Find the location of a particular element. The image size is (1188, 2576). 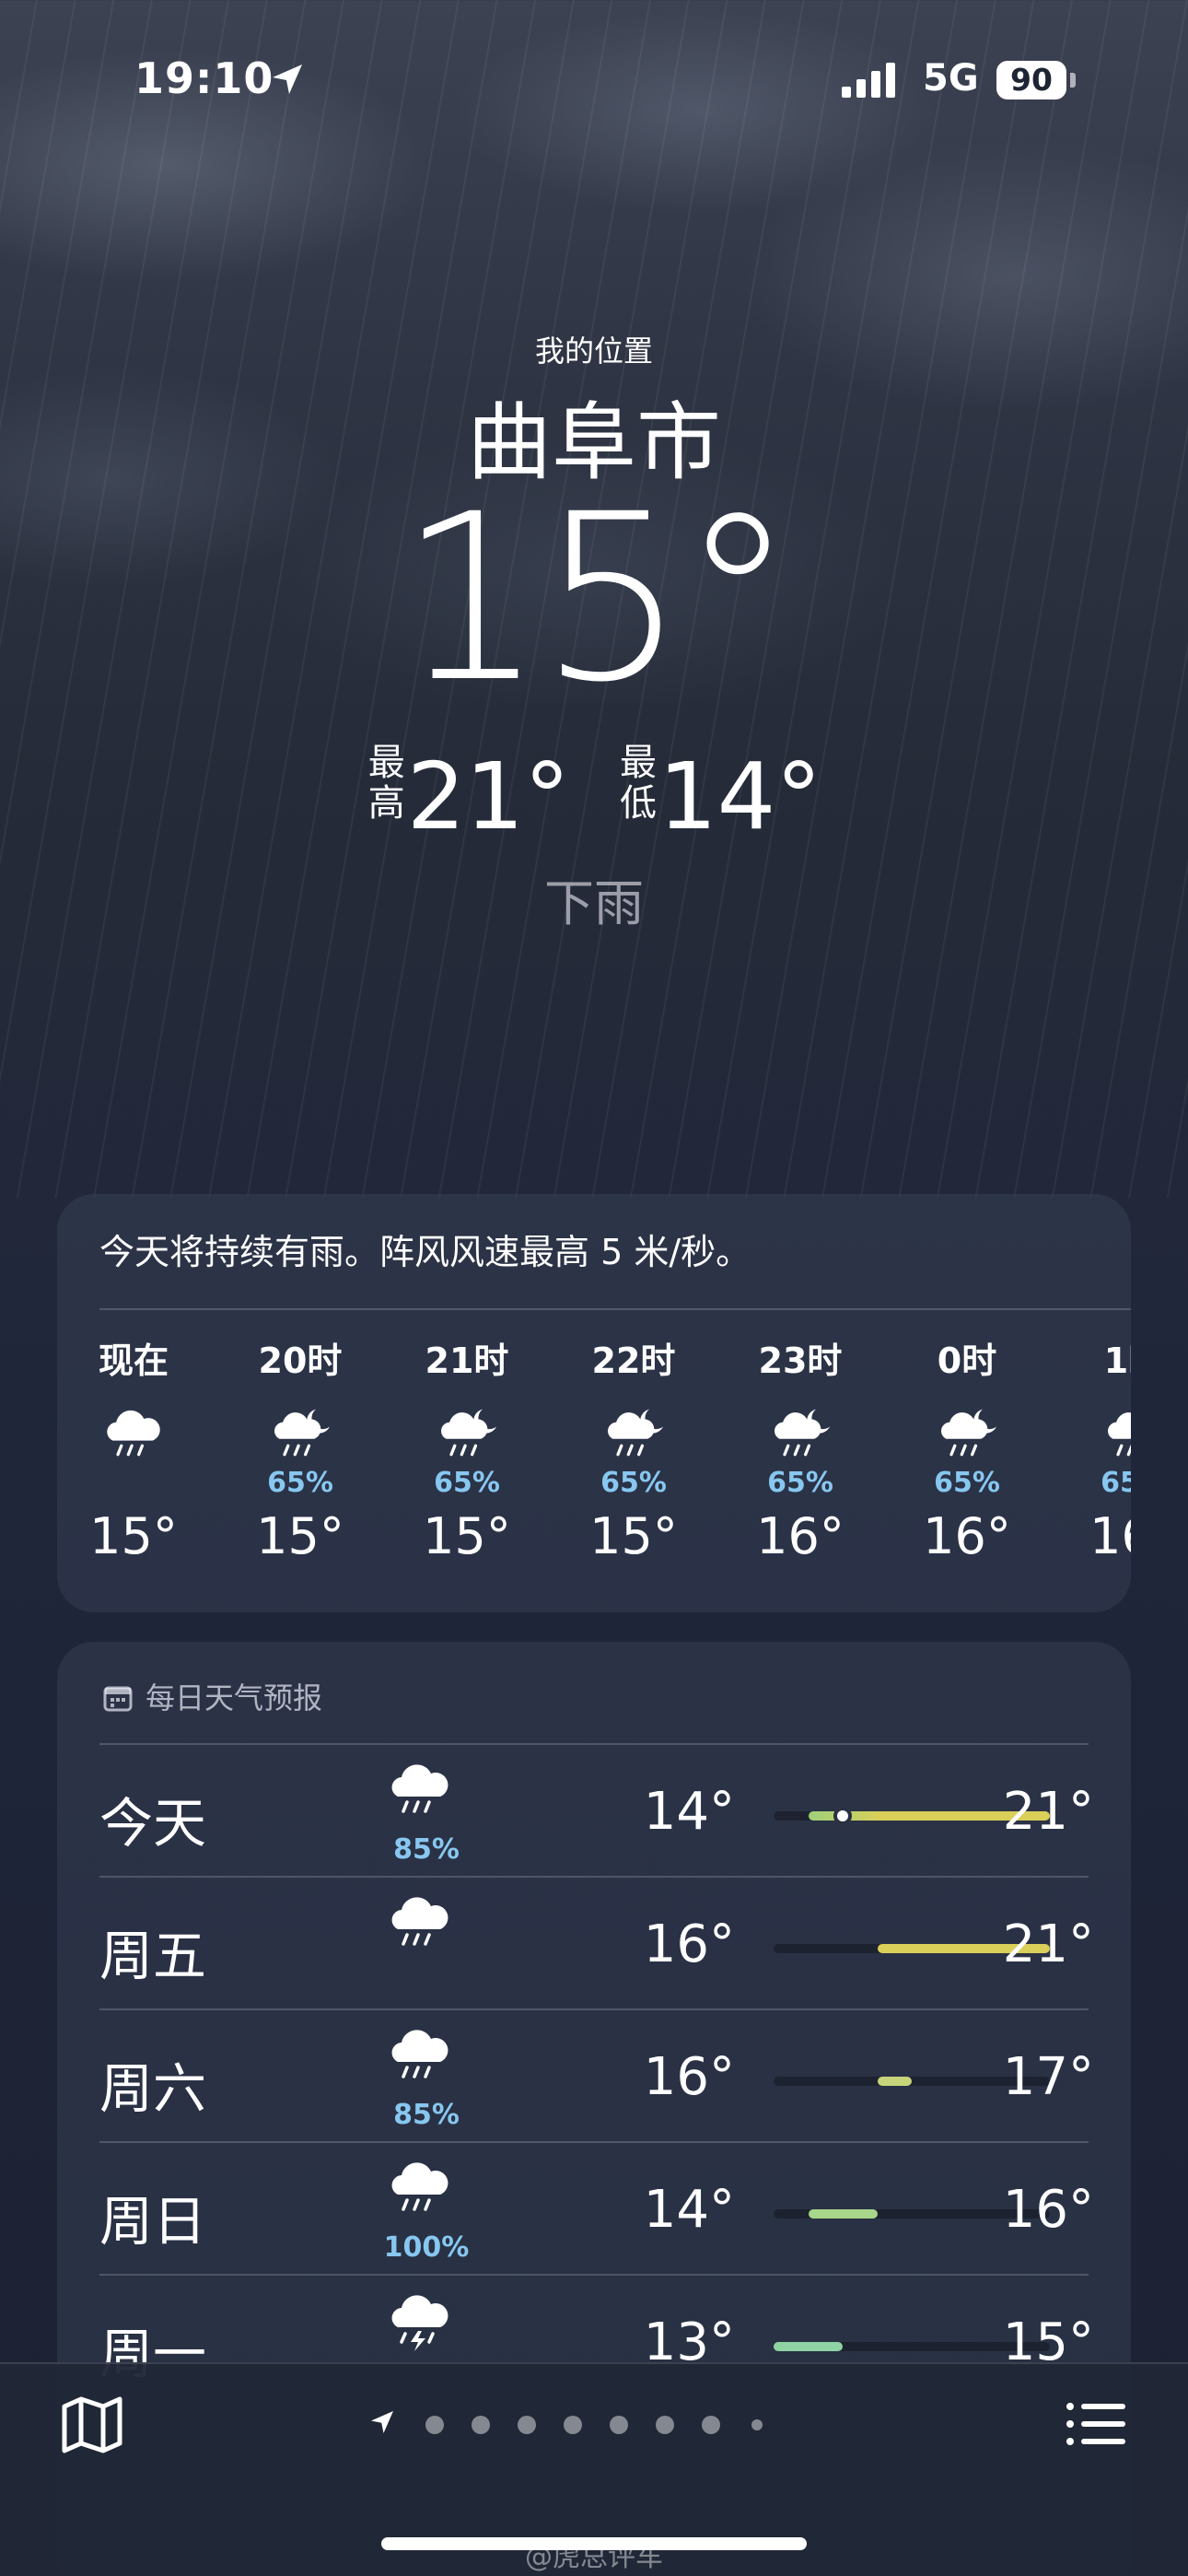

hourly-item: 现在 15° is located at coordinates (134, 1448).